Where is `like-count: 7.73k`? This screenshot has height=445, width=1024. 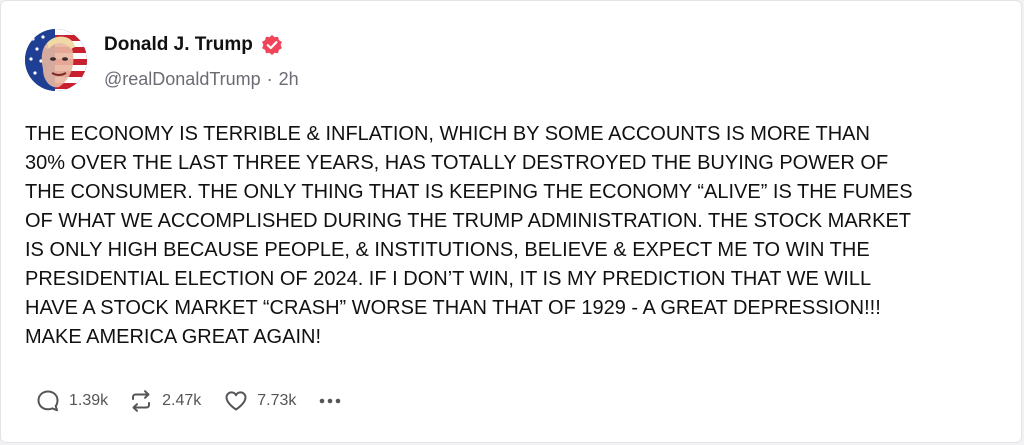
like-count: 7.73k is located at coordinates (277, 400).